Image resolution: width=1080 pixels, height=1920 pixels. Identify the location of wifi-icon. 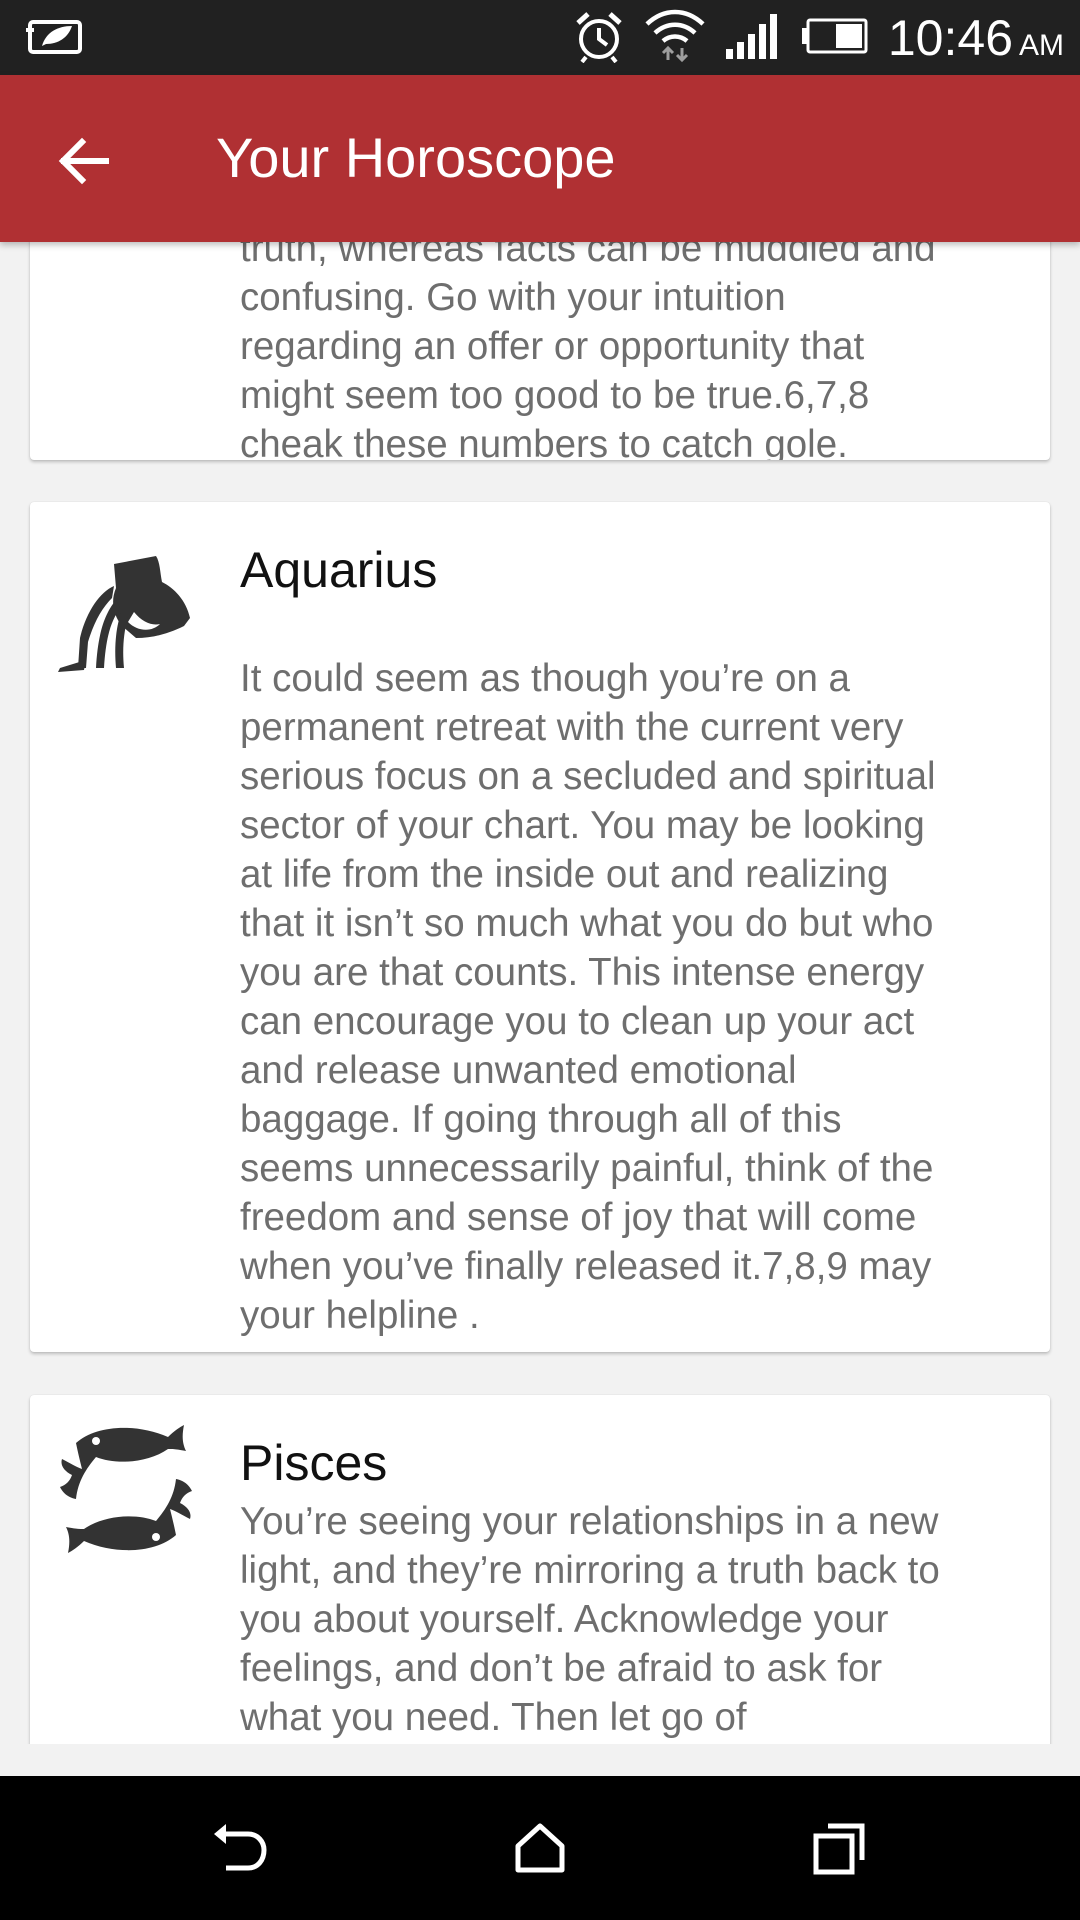
(675, 38).